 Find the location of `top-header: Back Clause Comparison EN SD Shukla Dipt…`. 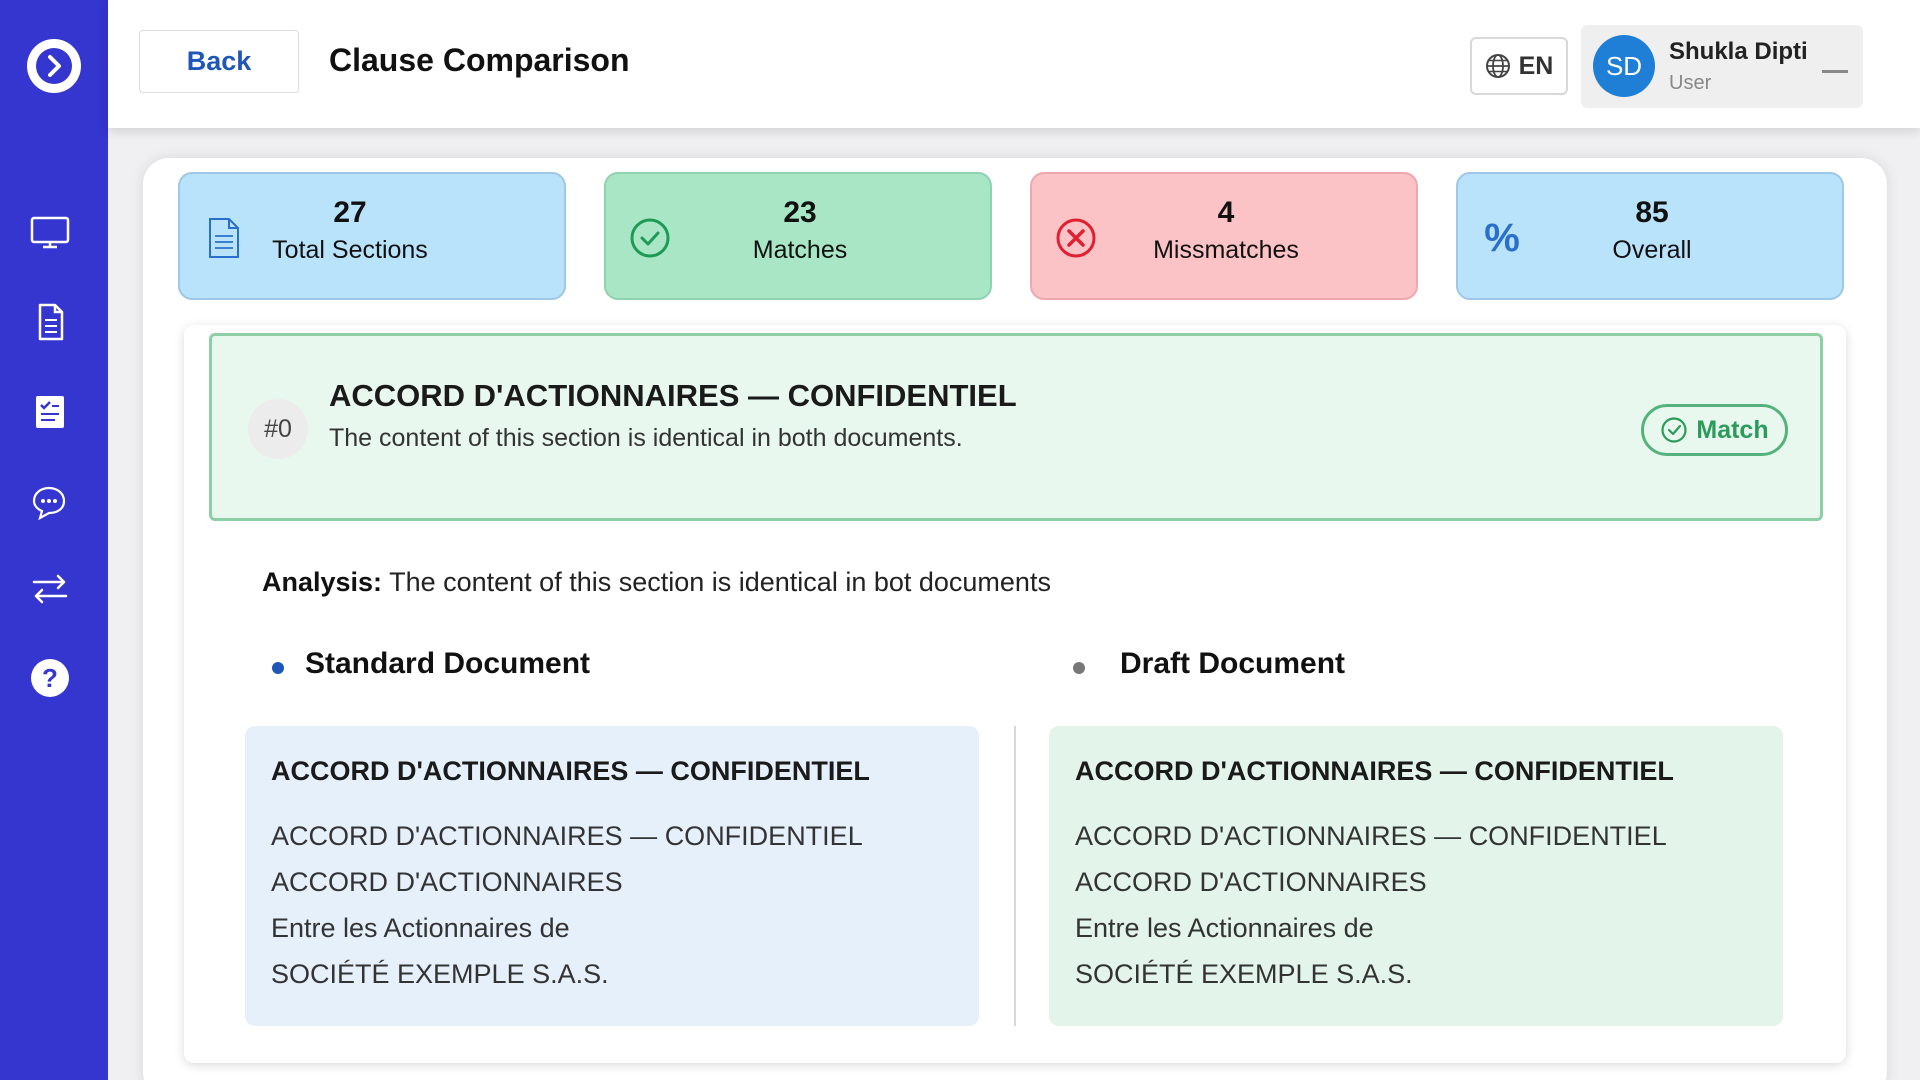

top-header: Back Clause Comparison EN SD Shukla Dipt… is located at coordinates (1014, 64).